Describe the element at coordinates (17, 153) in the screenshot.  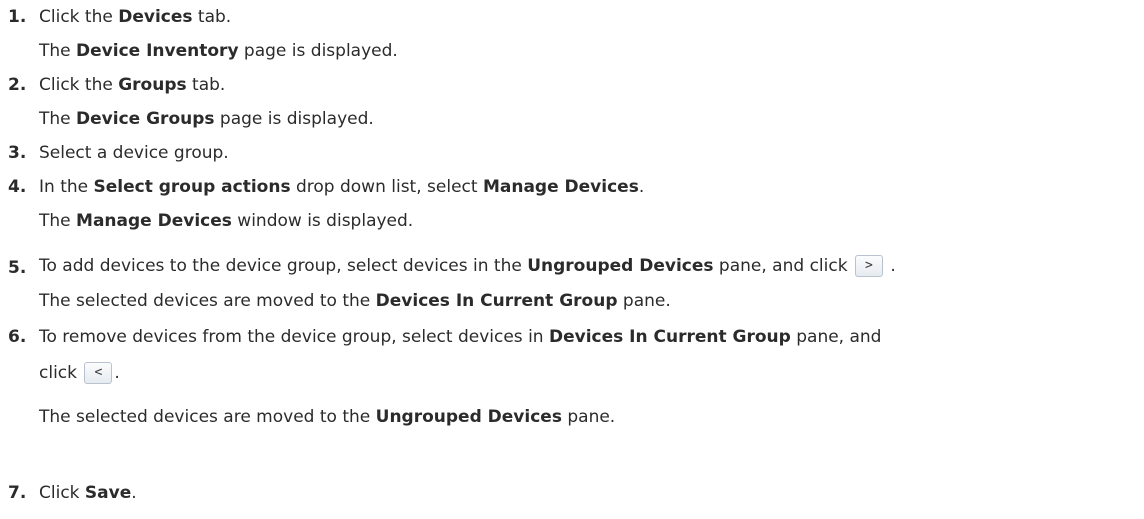
I see `step-number: 3.` at that location.